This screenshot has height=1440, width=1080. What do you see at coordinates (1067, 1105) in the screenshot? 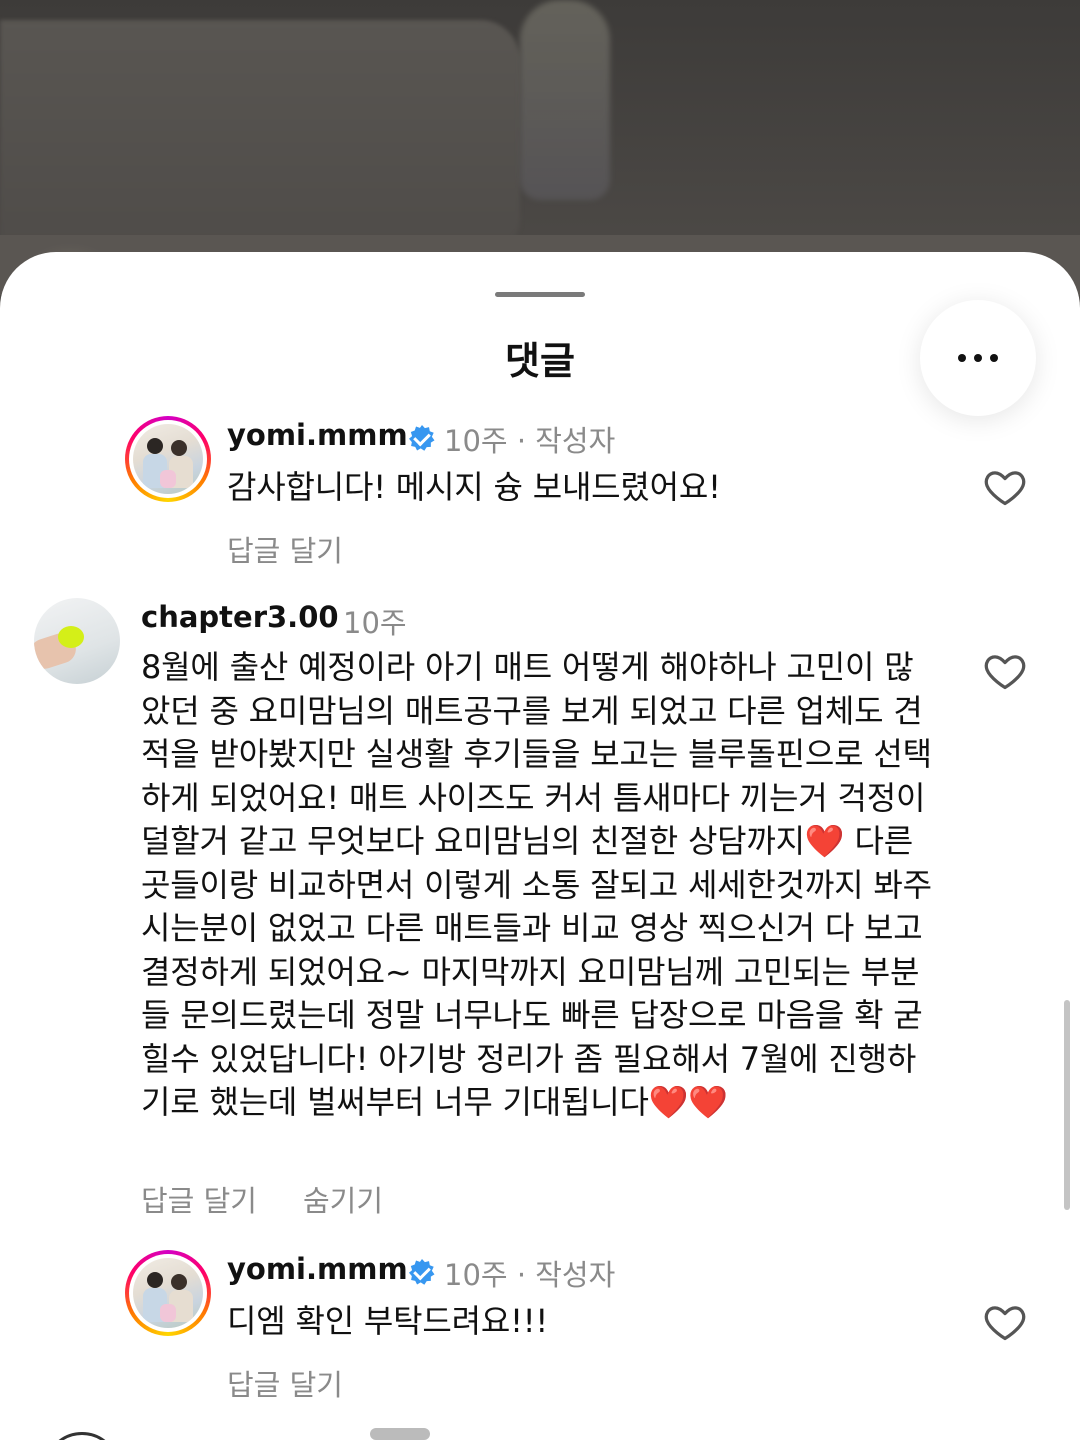
I see `scrollbar` at bounding box center [1067, 1105].